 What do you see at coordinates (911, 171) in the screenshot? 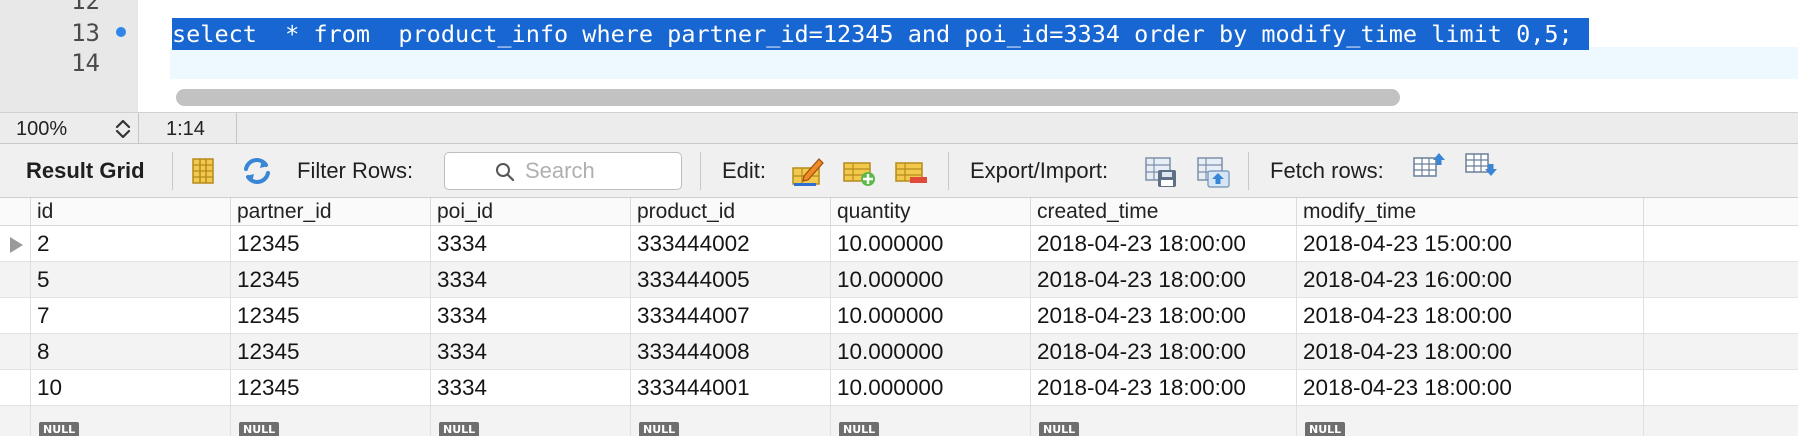
I see `delete-row-icon` at bounding box center [911, 171].